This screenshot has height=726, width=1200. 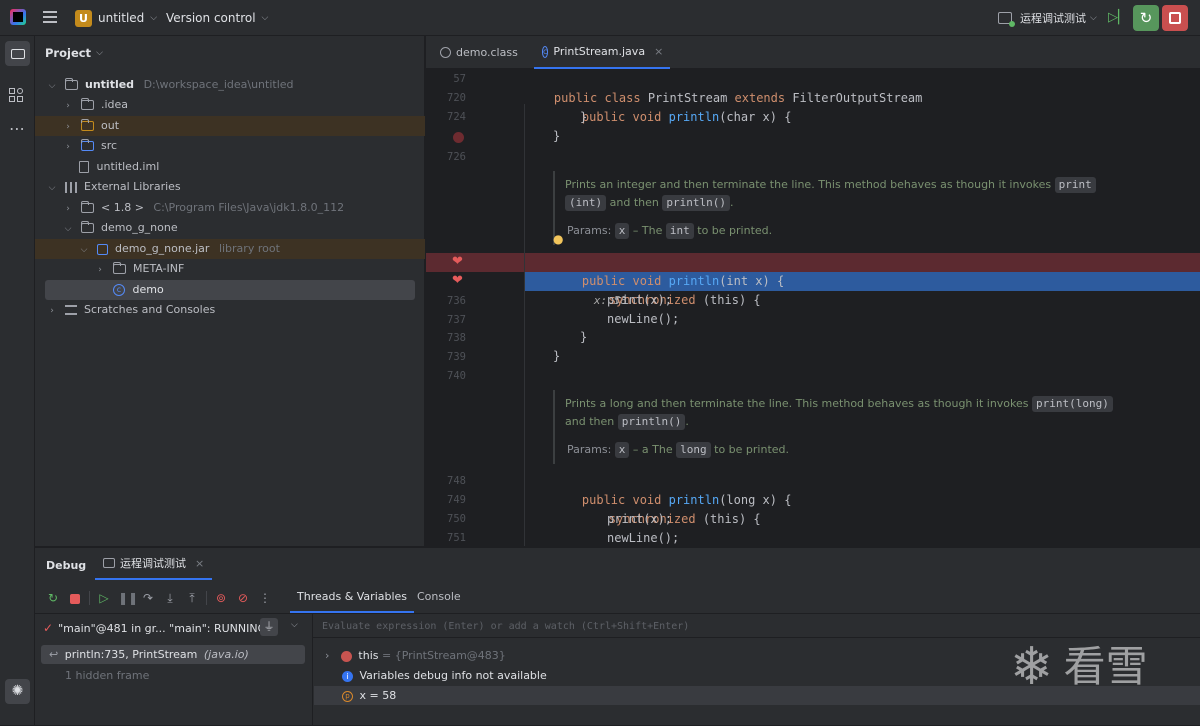 What do you see at coordinates (87, 227) in the screenshot?
I see `library-folder-icon` at bounding box center [87, 227].